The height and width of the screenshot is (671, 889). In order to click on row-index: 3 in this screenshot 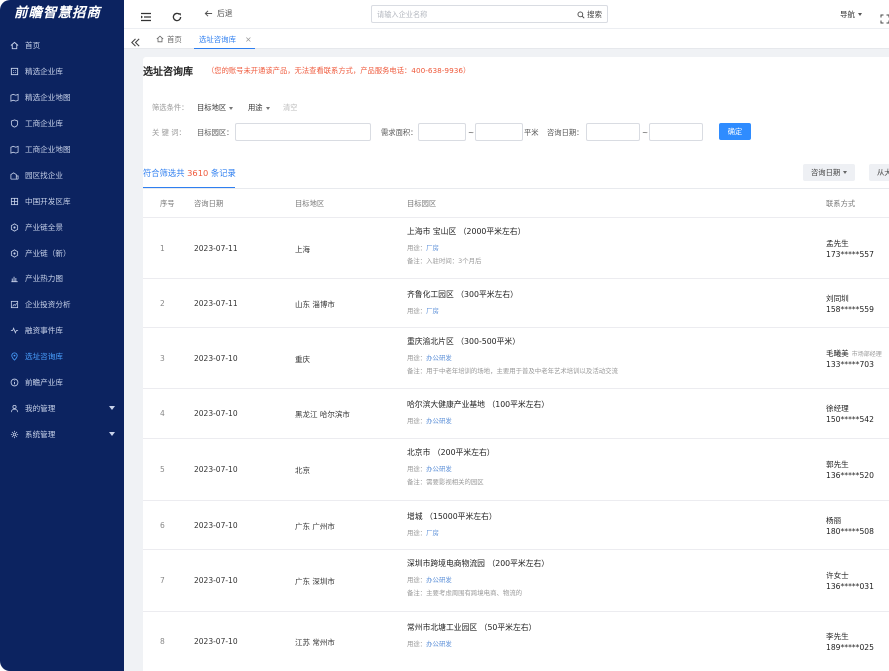, I will do `click(162, 358)`.